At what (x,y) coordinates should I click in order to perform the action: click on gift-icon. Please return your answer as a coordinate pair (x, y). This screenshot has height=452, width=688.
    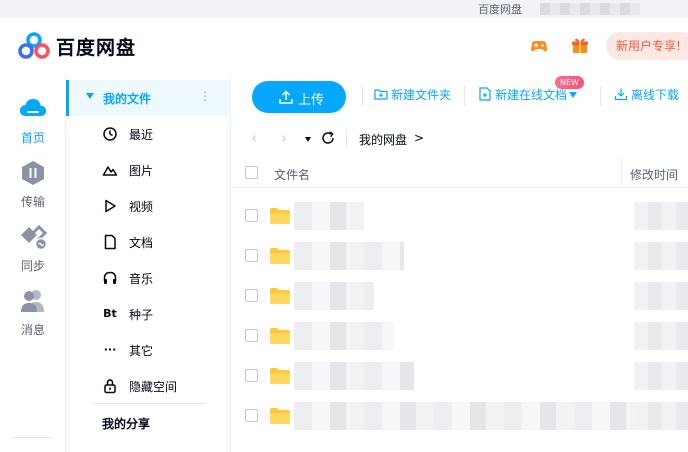
    Looking at the image, I should click on (580, 46).